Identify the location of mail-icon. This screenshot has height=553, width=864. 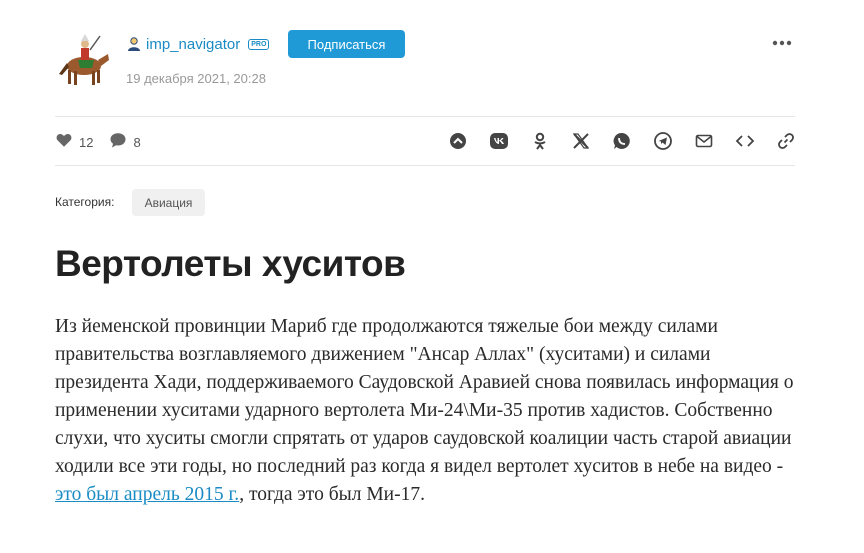
(704, 141).